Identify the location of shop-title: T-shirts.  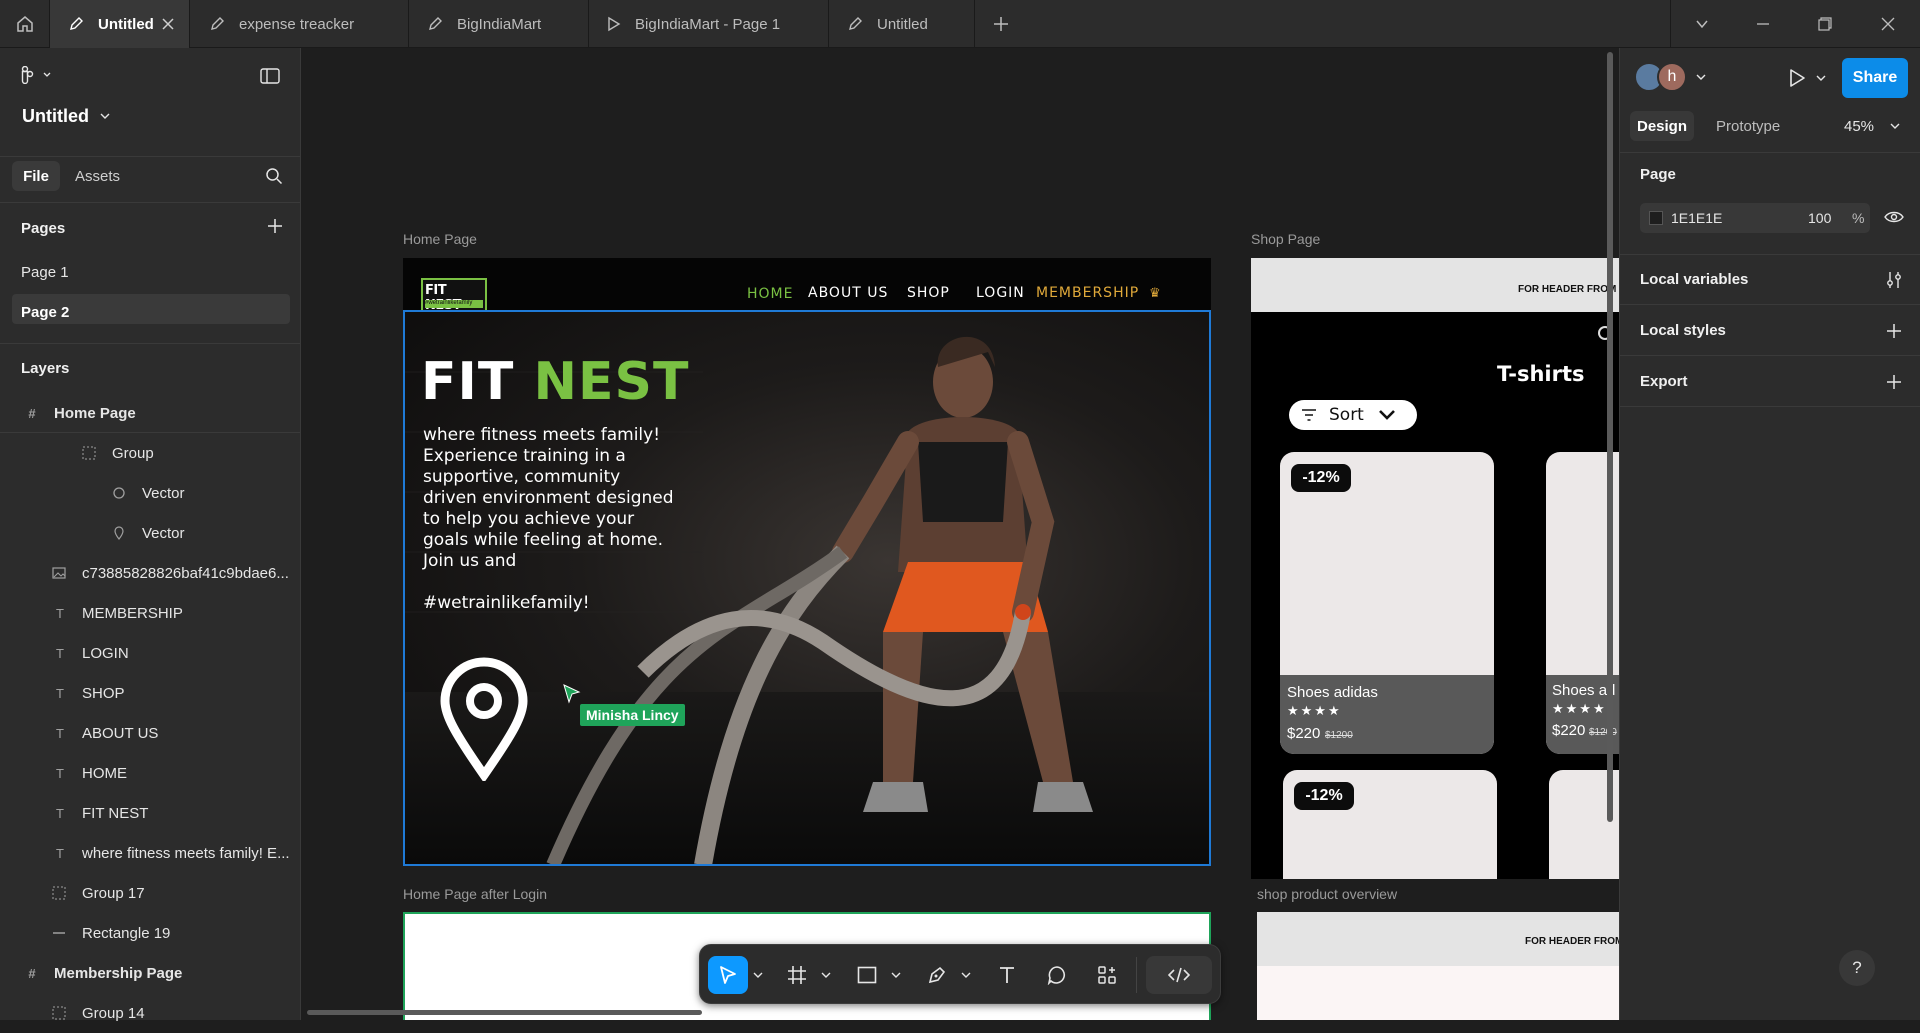
(1541, 374).